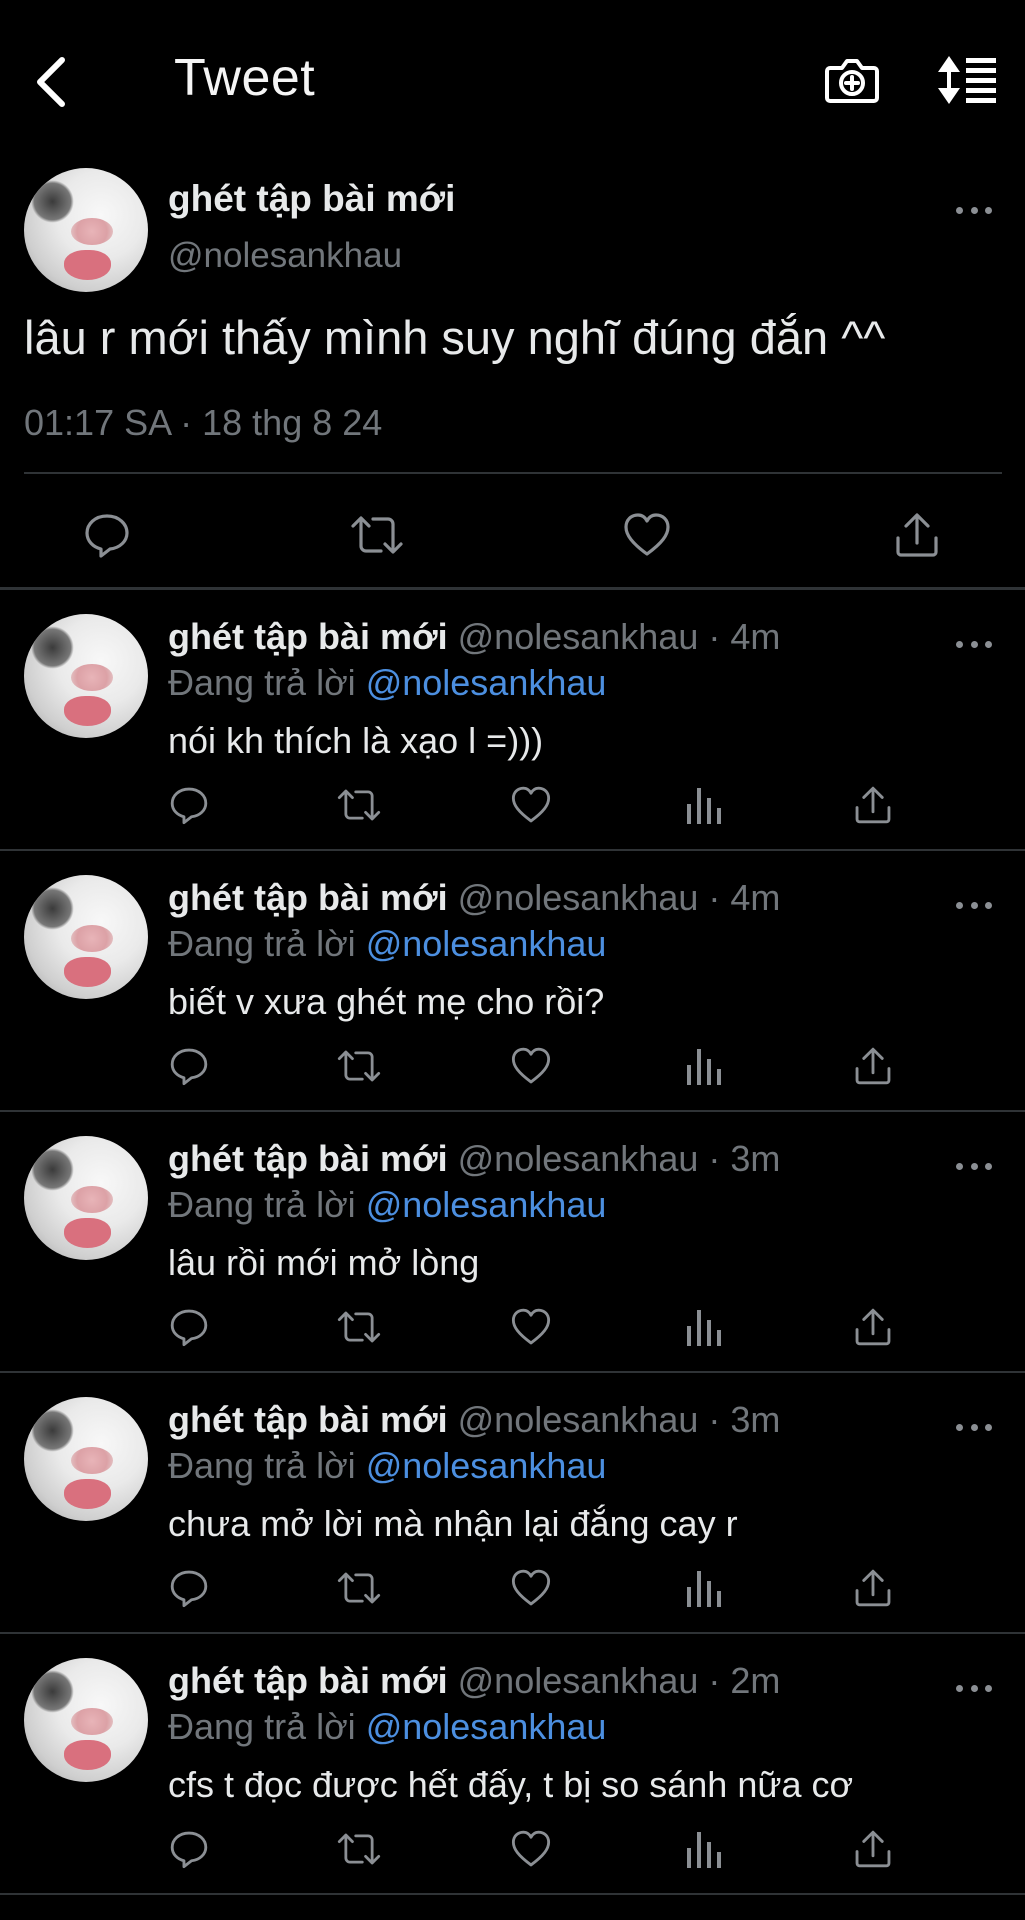  I want to click on chevron-left-icon, so click(51, 82).